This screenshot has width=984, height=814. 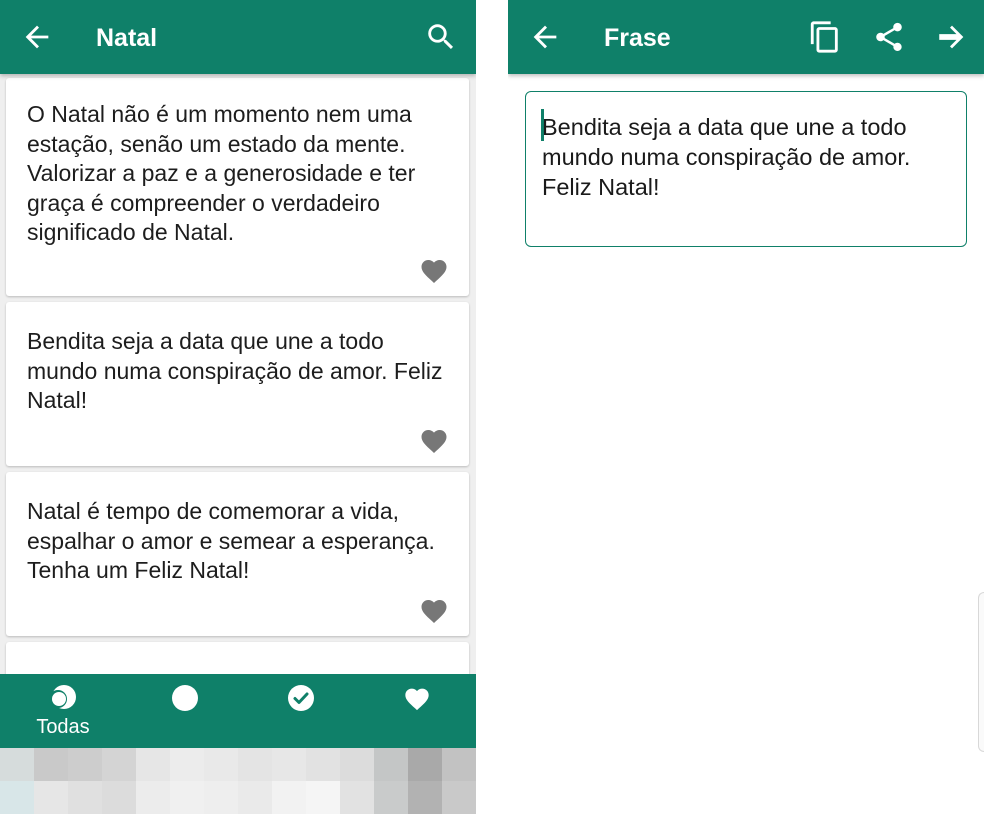 What do you see at coordinates (238, 711) in the screenshot?
I see `bottom-navigation: Todas` at bounding box center [238, 711].